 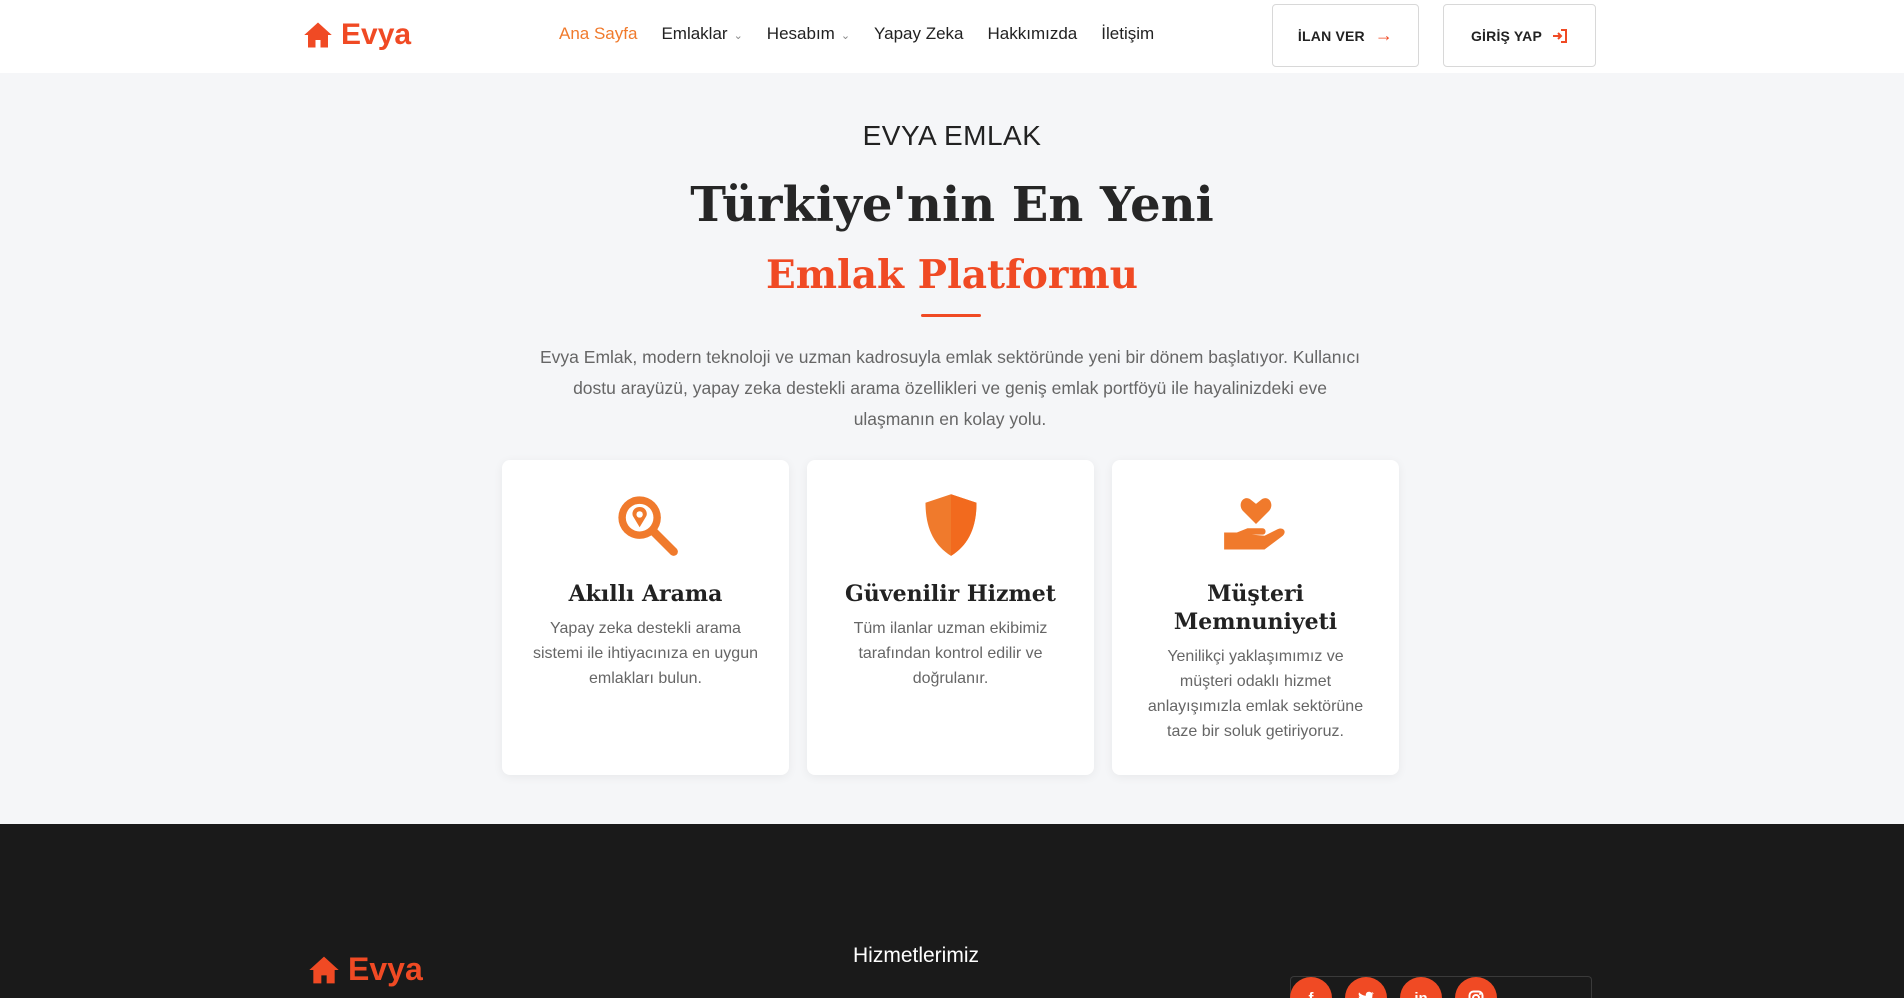 I want to click on hero-title: Türkiye'nin En Yeni, so click(x=952, y=205).